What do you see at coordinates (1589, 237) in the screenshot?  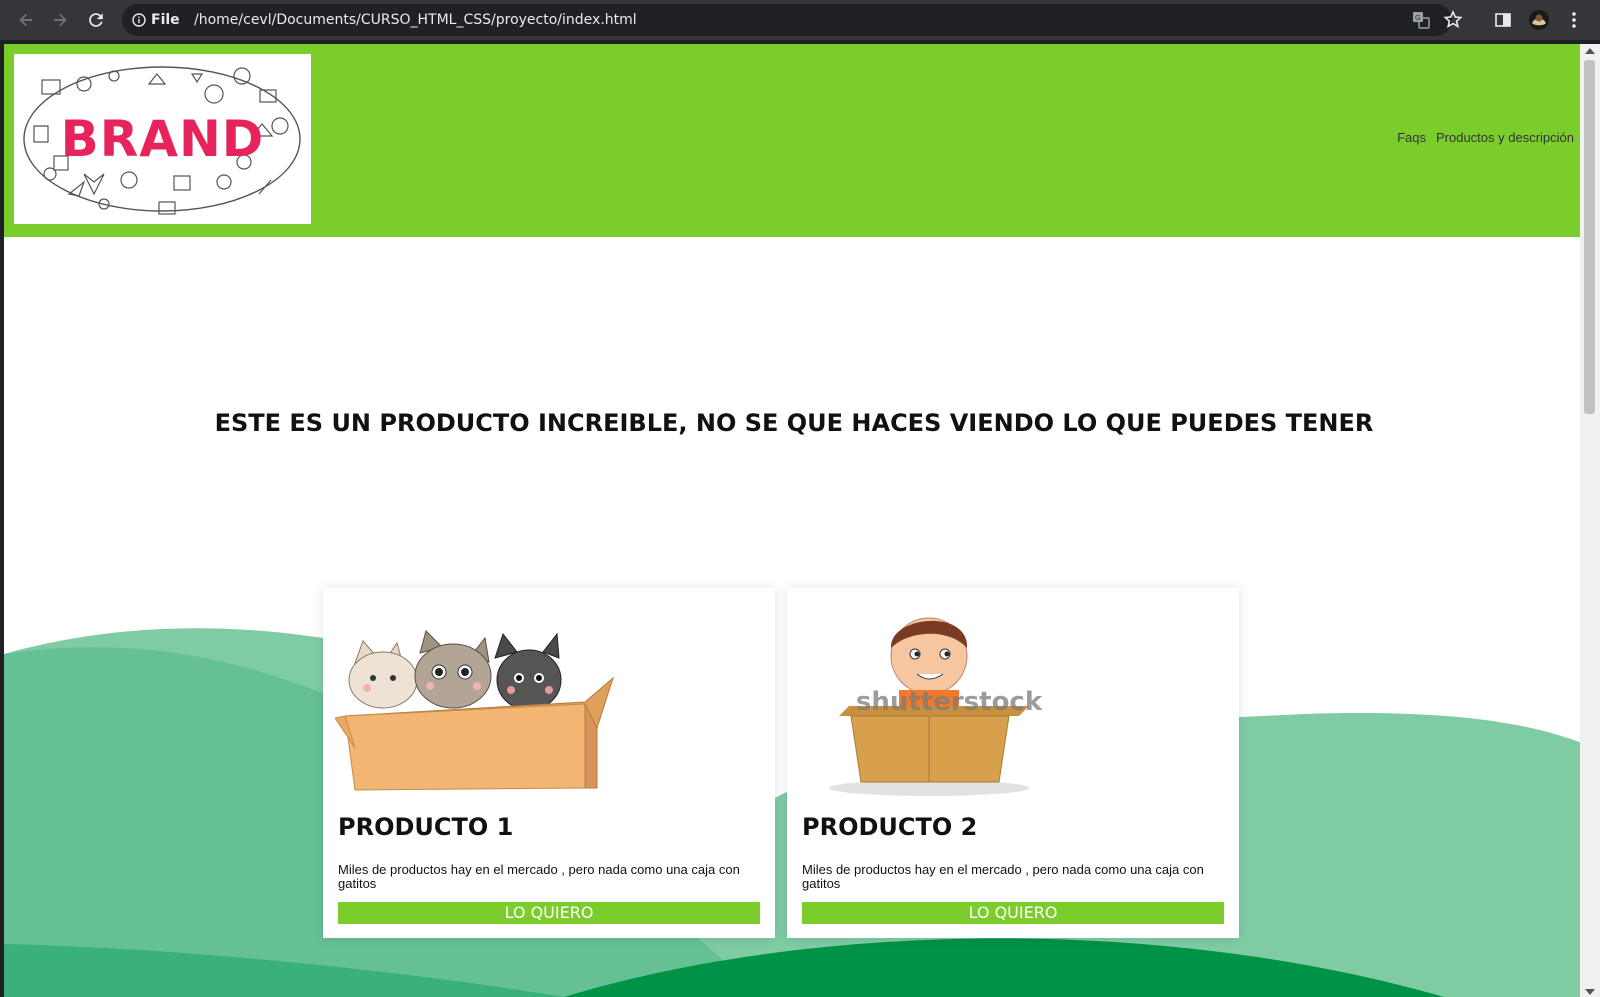 I see `scrollbar-thumb` at bounding box center [1589, 237].